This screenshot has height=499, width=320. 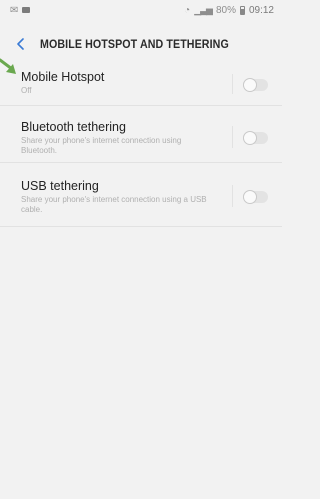 What do you see at coordinates (134, 44) in the screenshot?
I see `page-title: MOBILE HOTSPOT AND TETHERING` at bounding box center [134, 44].